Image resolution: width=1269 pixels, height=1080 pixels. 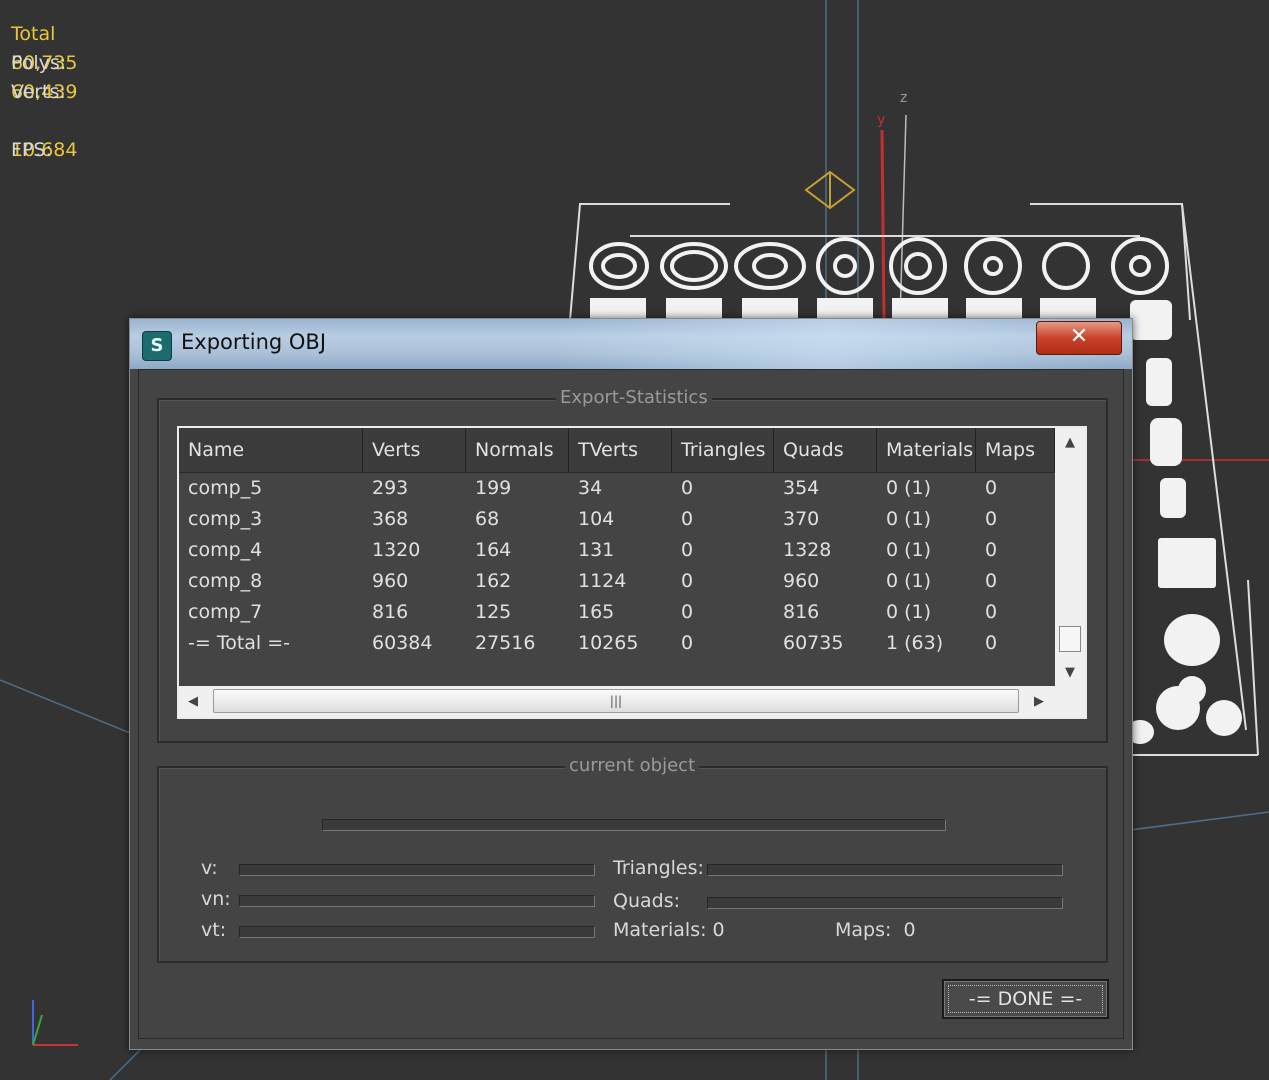 I want to click on cell-verts: 816, so click(x=390, y=612).